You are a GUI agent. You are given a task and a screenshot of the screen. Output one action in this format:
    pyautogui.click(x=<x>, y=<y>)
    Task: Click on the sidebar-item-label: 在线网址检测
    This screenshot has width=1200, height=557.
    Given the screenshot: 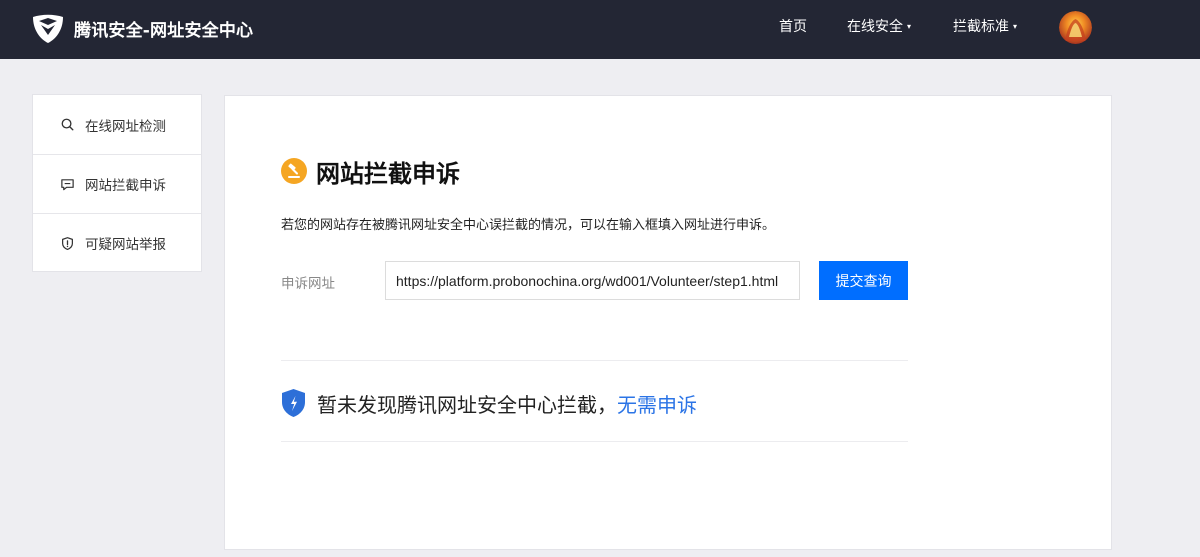 What is the action you would take?
    pyautogui.click(x=125, y=126)
    